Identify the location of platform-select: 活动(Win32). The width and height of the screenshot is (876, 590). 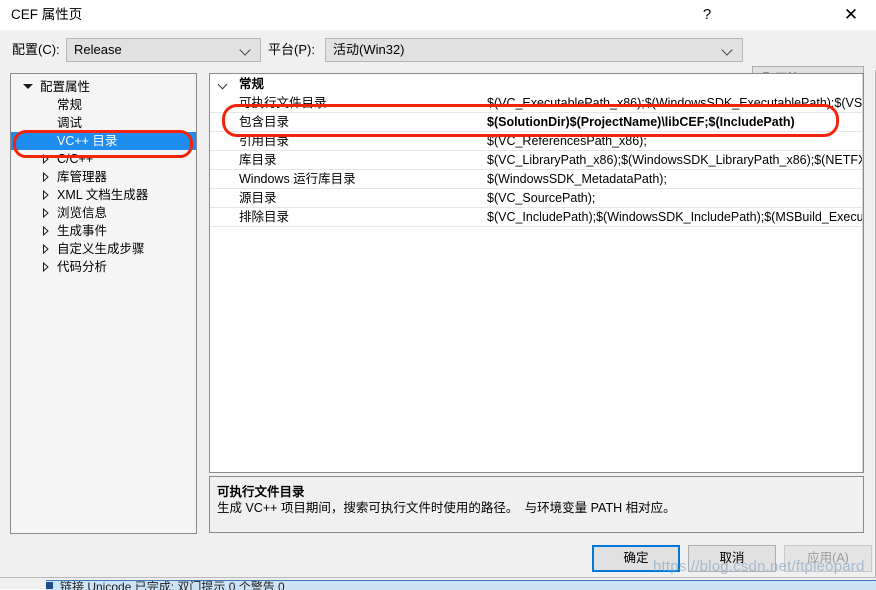
(534, 50).